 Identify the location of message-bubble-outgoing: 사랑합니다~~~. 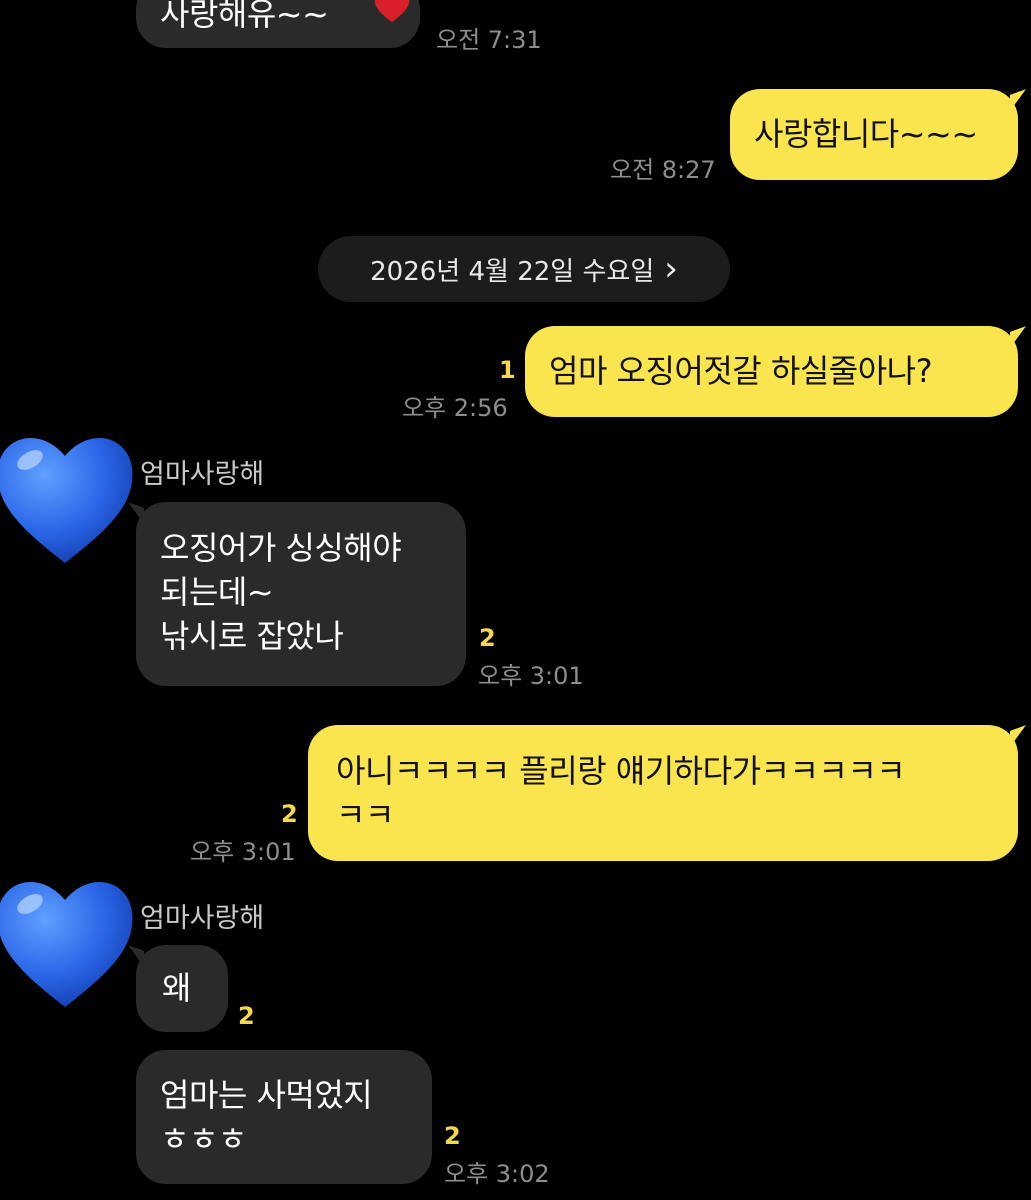
(874, 134).